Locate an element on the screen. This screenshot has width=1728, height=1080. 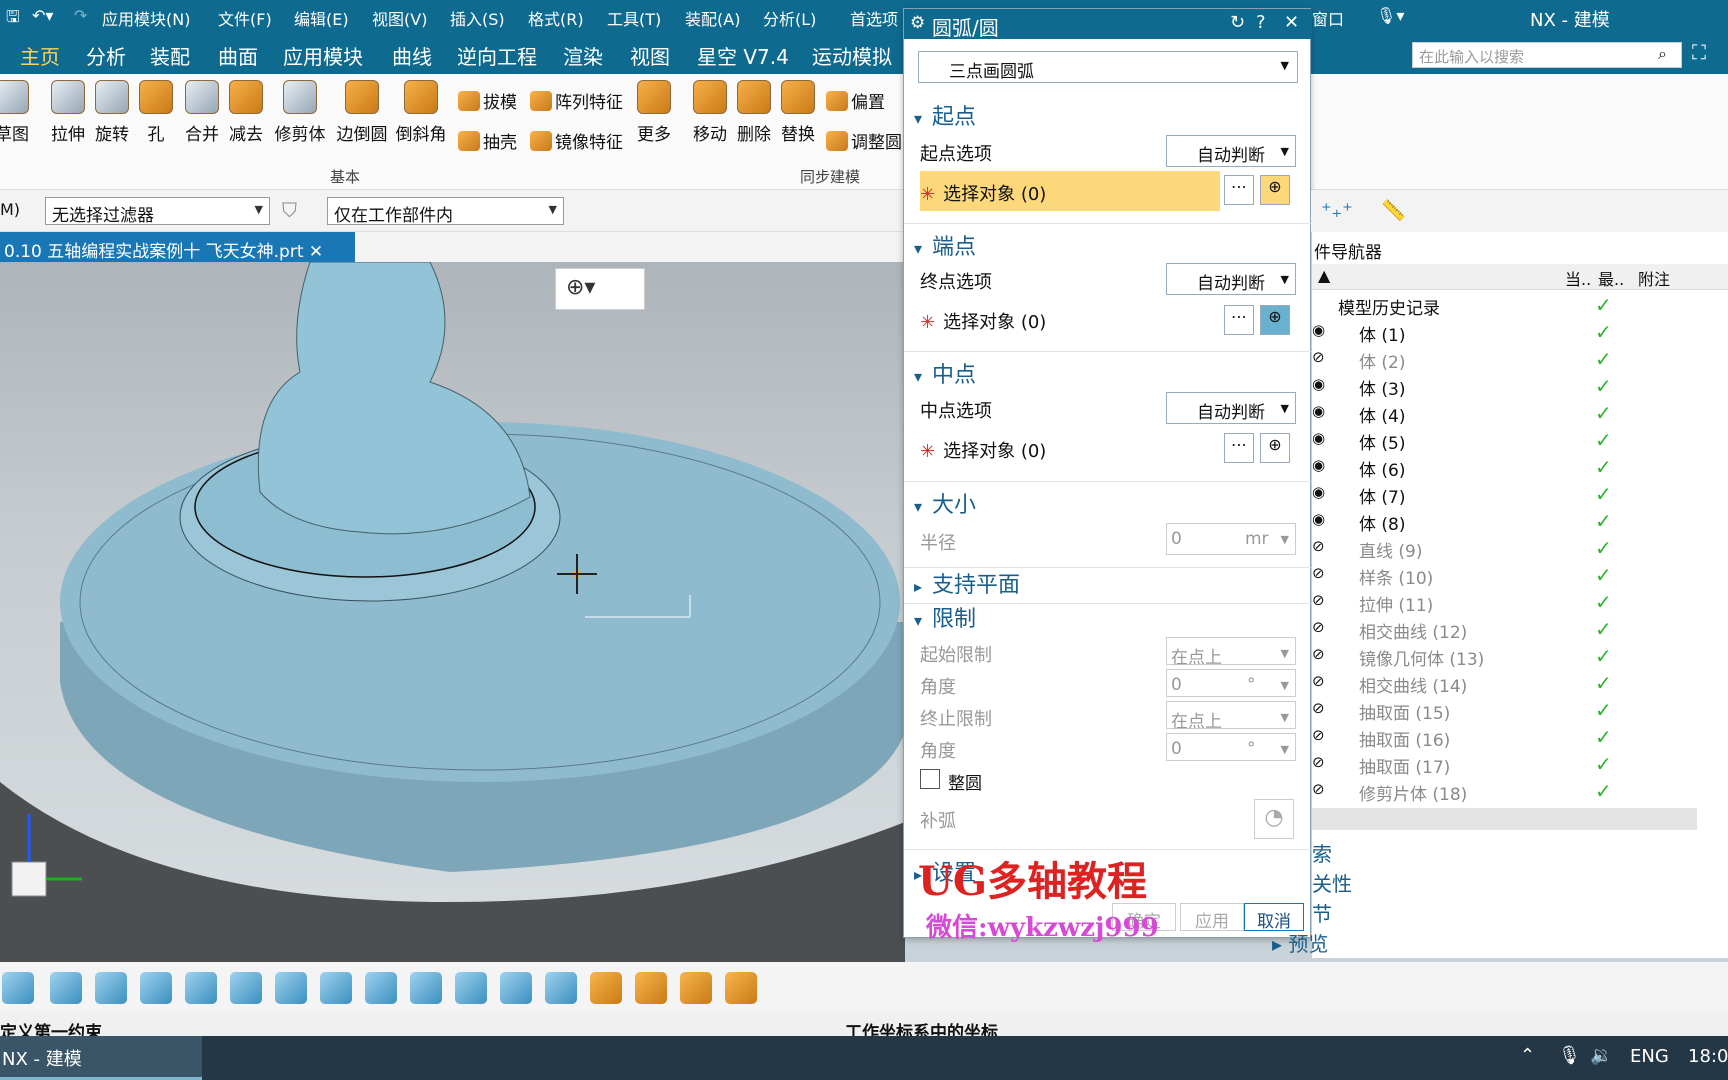
end-option-dropdown: 自动判断 is located at coordinates (1231, 279).